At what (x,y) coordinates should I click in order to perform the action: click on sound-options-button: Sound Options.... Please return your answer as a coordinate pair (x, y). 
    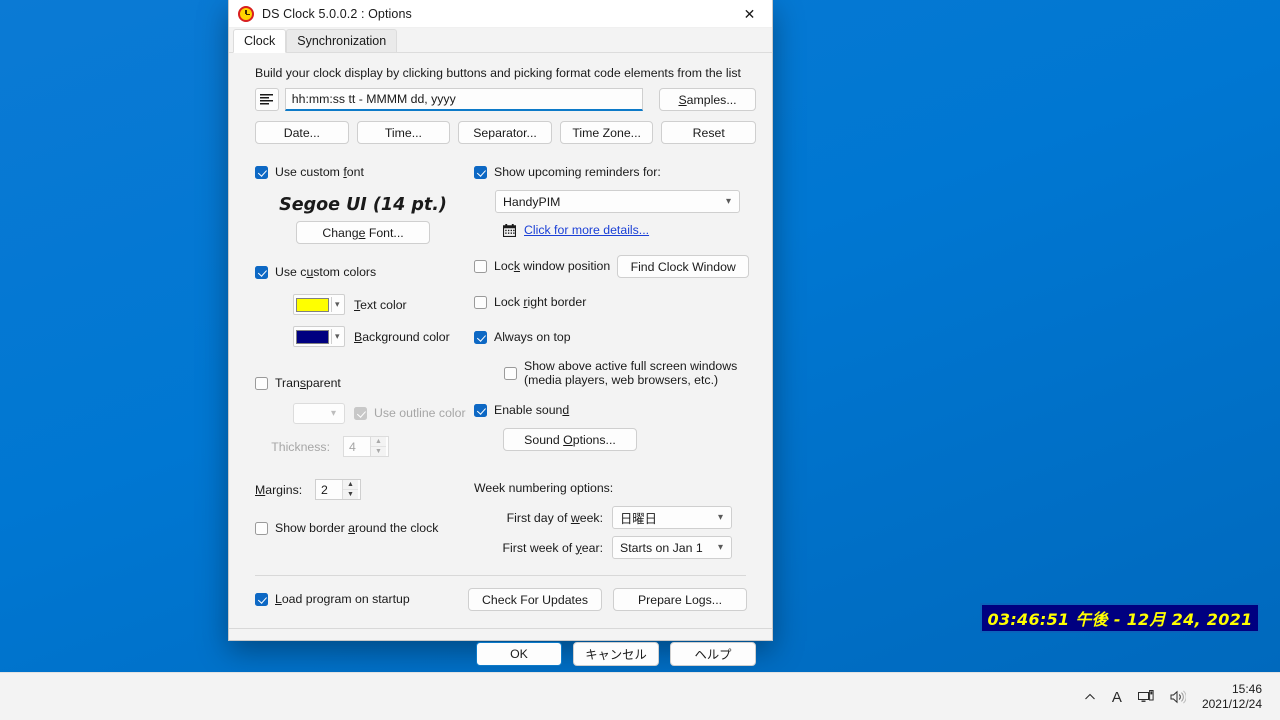
    Looking at the image, I should click on (570, 439).